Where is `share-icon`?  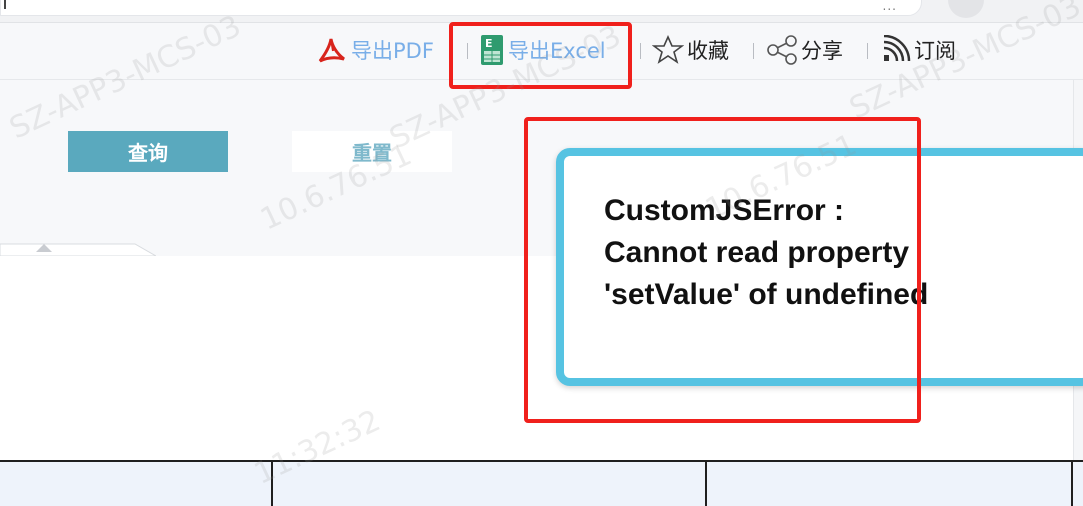
share-icon is located at coordinates (782, 50).